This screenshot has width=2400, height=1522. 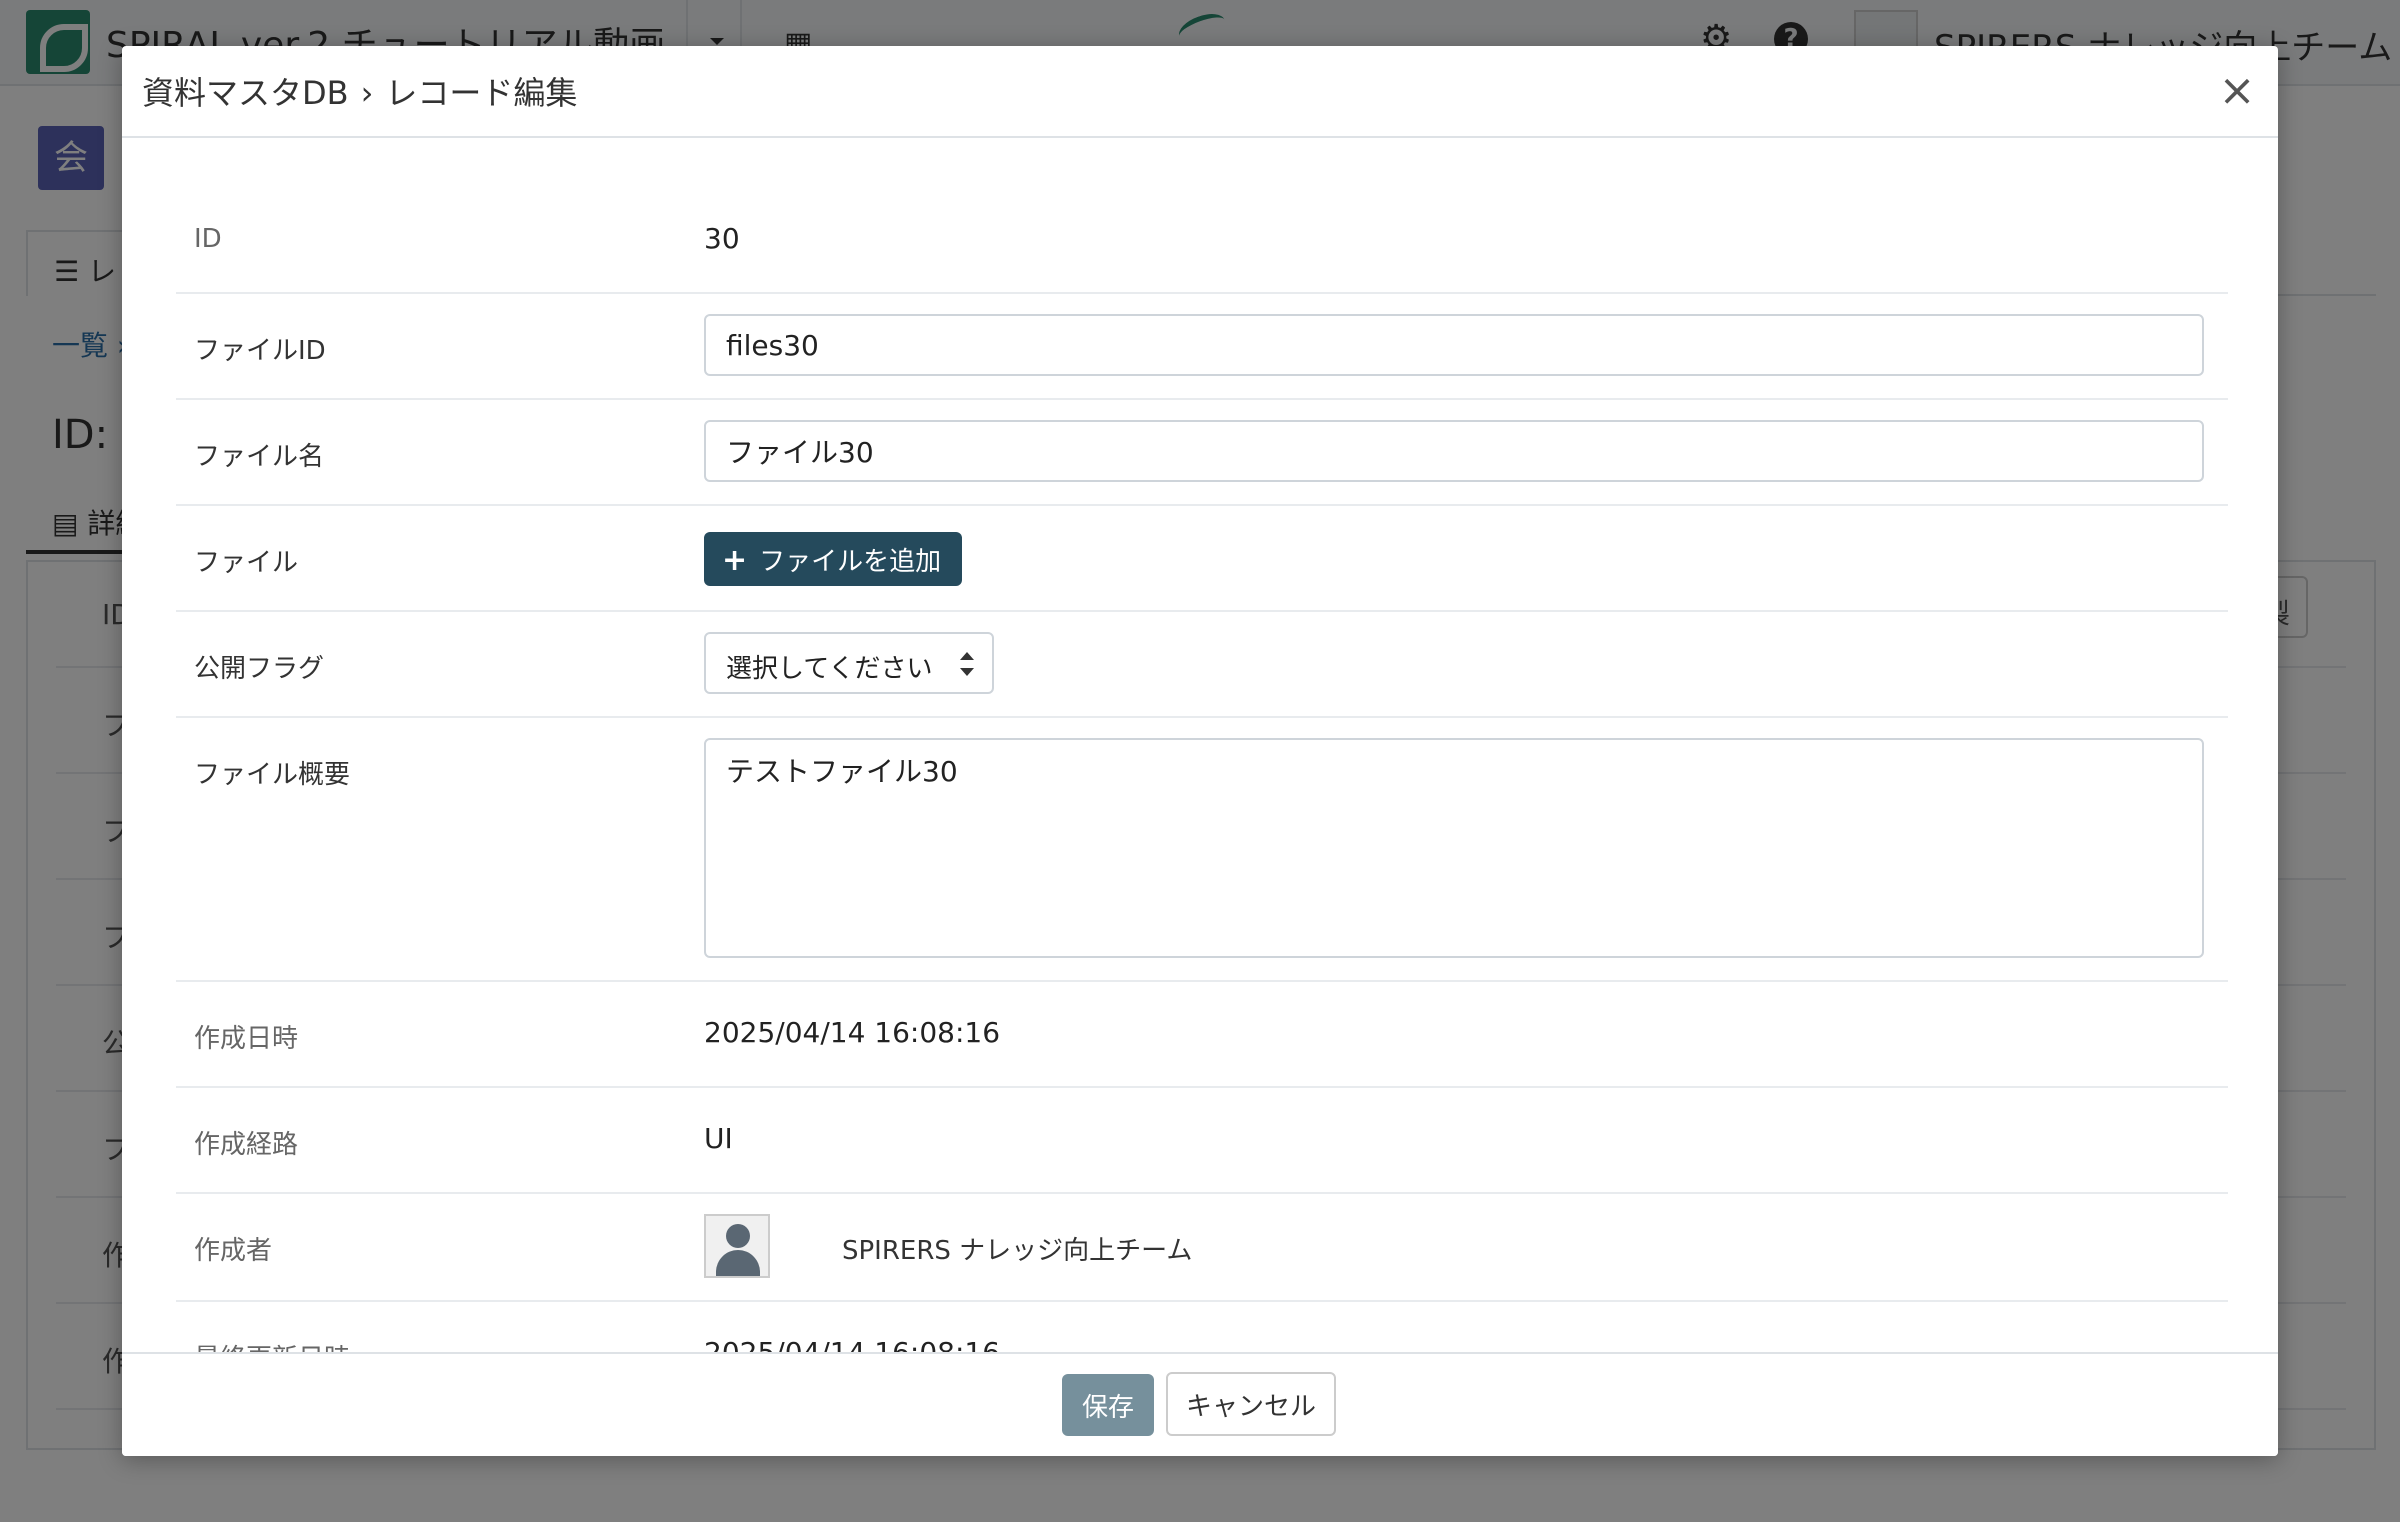 What do you see at coordinates (722, 238) in the screenshot?
I see `field-value-id: 30` at bounding box center [722, 238].